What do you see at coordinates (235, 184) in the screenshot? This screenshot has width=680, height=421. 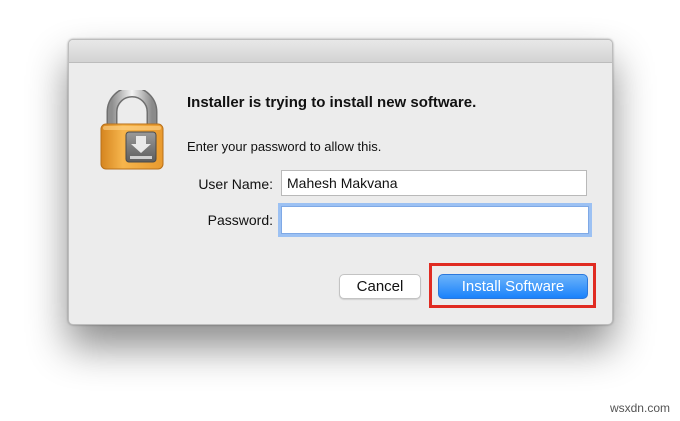 I see `user-name-label: User Name:` at bounding box center [235, 184].